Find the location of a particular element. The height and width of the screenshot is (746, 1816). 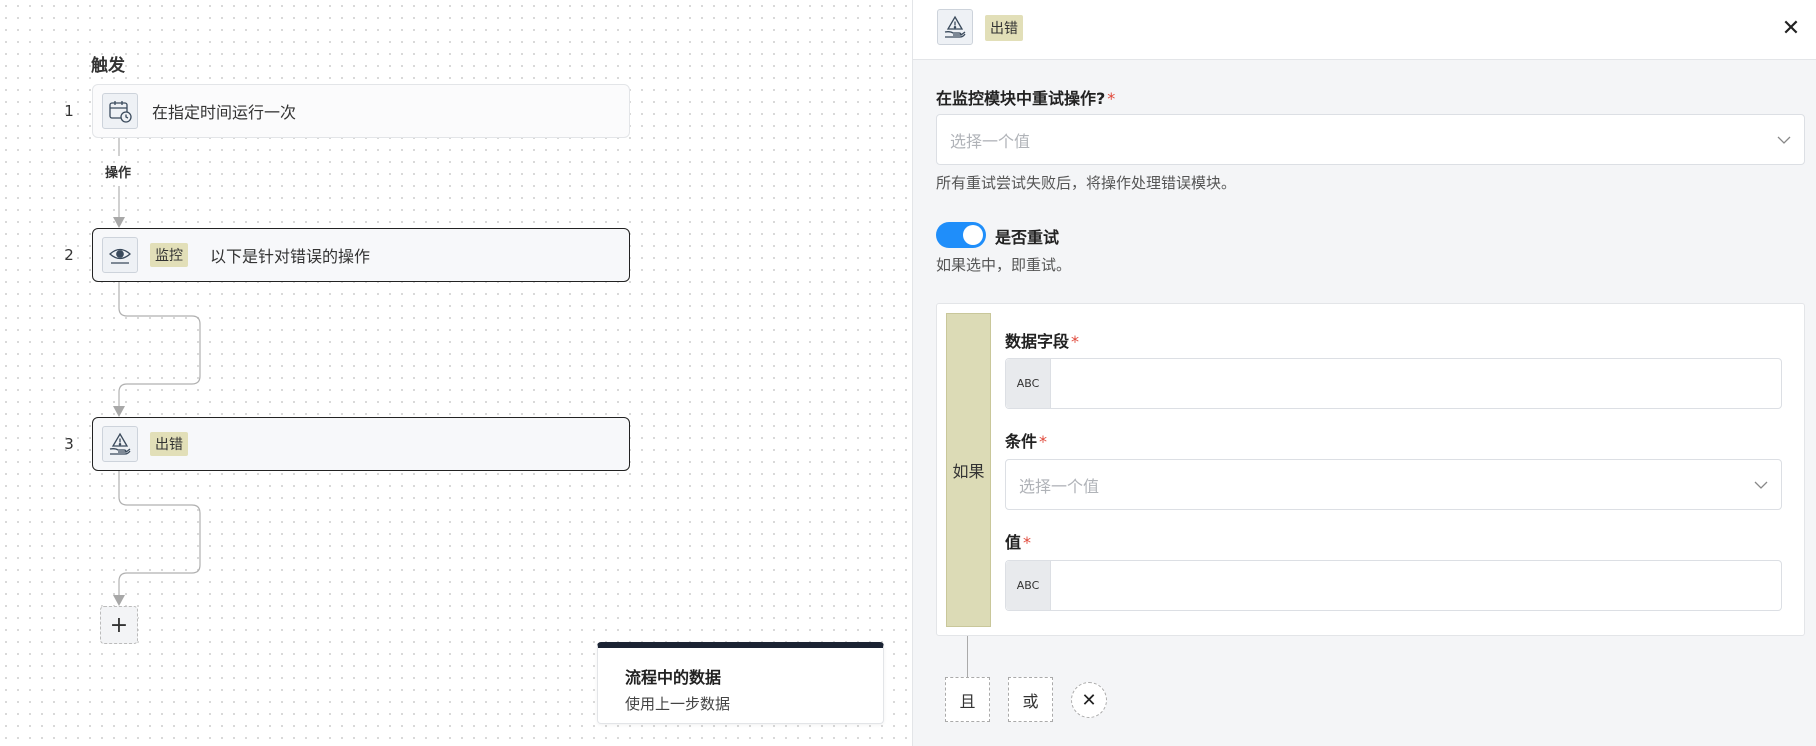

step-node-error: 出错 is located at coordinates (361, 444).